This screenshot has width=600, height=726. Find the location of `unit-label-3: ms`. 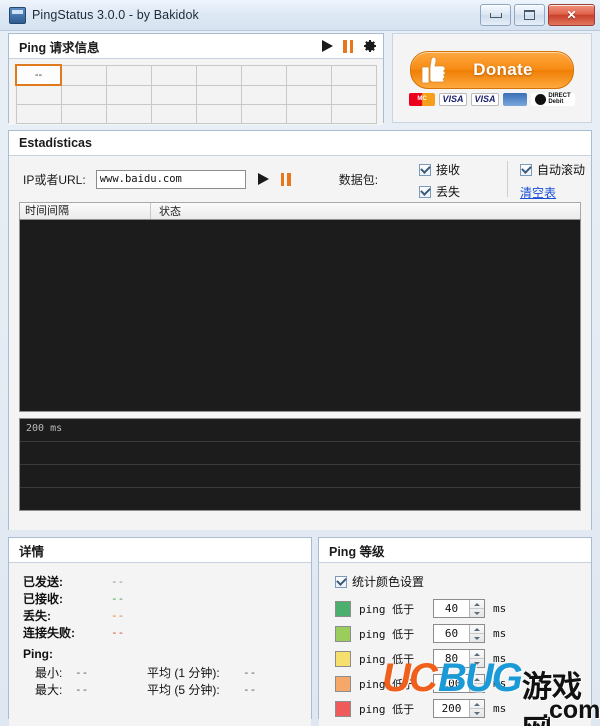

unit-label-3: ms is located at coordinates (500, 658).